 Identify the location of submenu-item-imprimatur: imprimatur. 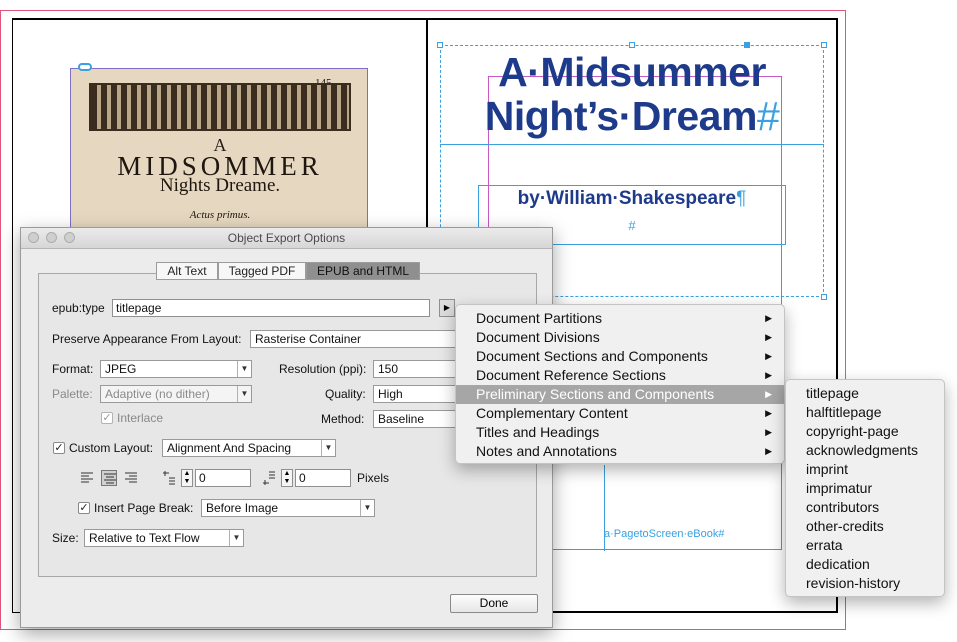
(865, 488).